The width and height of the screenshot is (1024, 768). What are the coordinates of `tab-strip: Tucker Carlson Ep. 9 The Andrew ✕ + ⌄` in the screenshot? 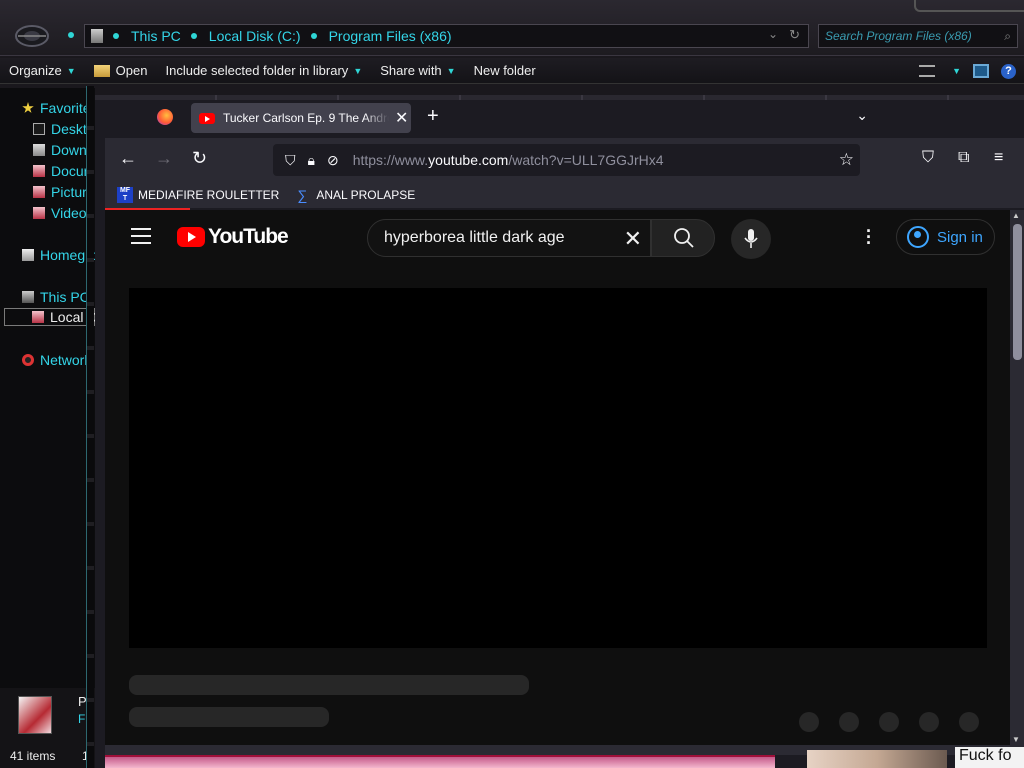 It's located at (559, 116).